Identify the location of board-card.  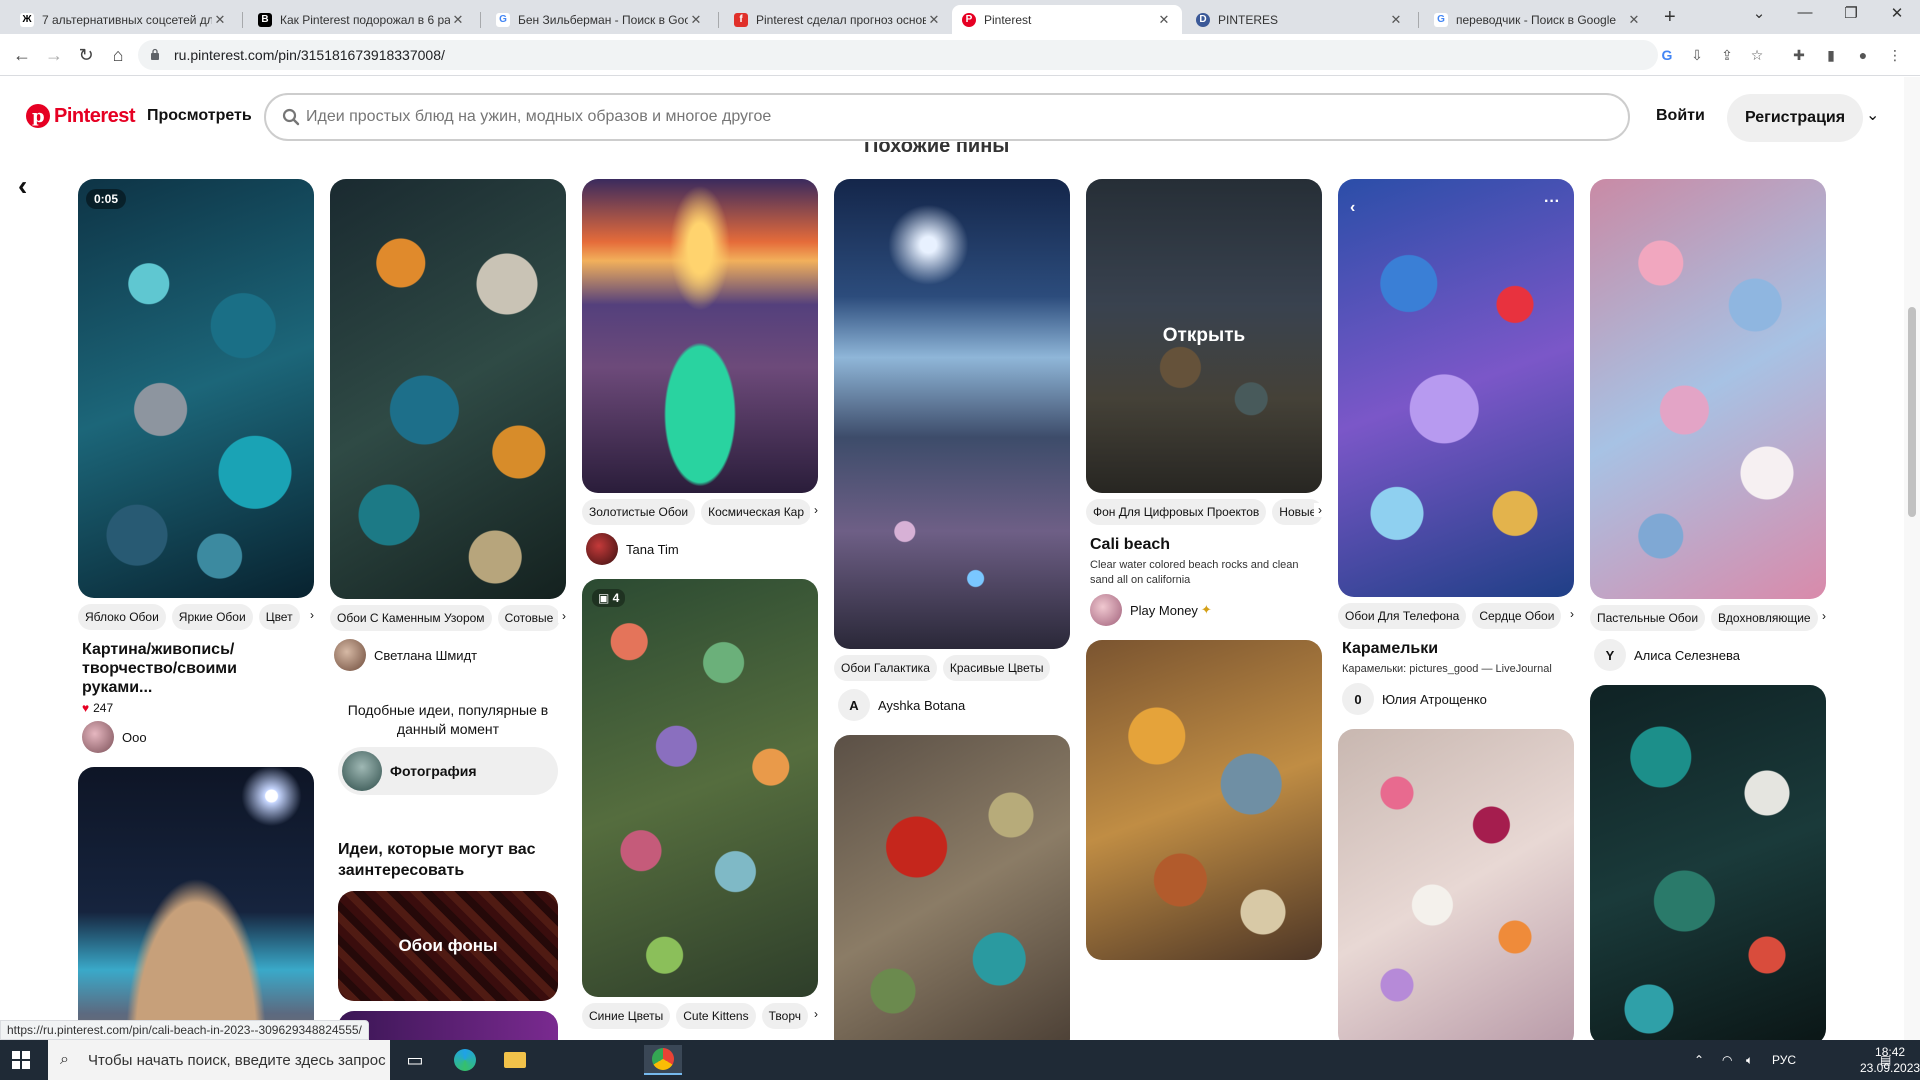
(448, 1026).